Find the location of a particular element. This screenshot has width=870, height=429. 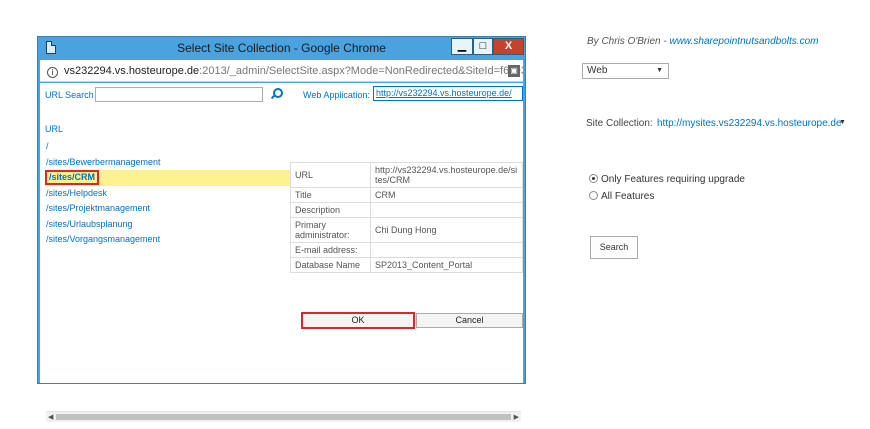

scope-select: Web ▼ is located at coordinates (625, 71).